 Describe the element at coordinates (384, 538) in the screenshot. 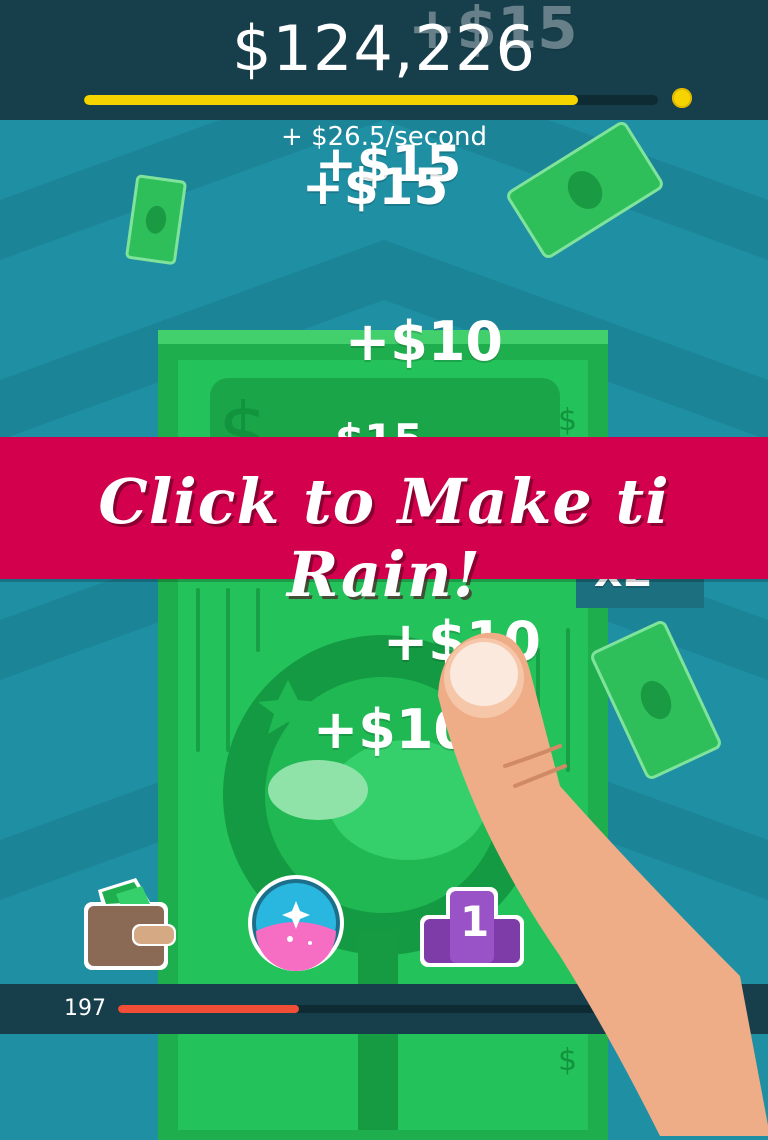

I see `banner-text: Click to Make ti Rain!` at that location.